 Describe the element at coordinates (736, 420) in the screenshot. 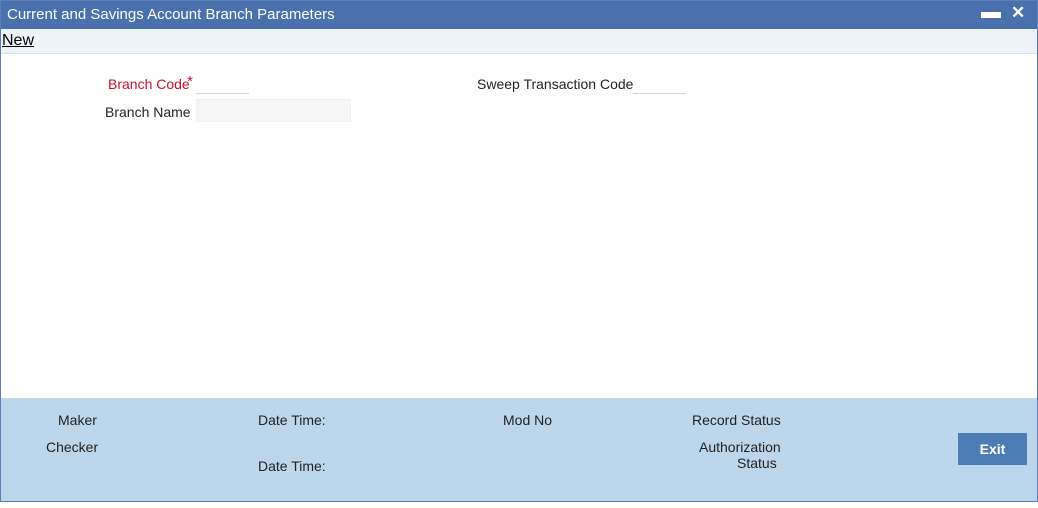

I see `record-status-label: Record Status` at that location.